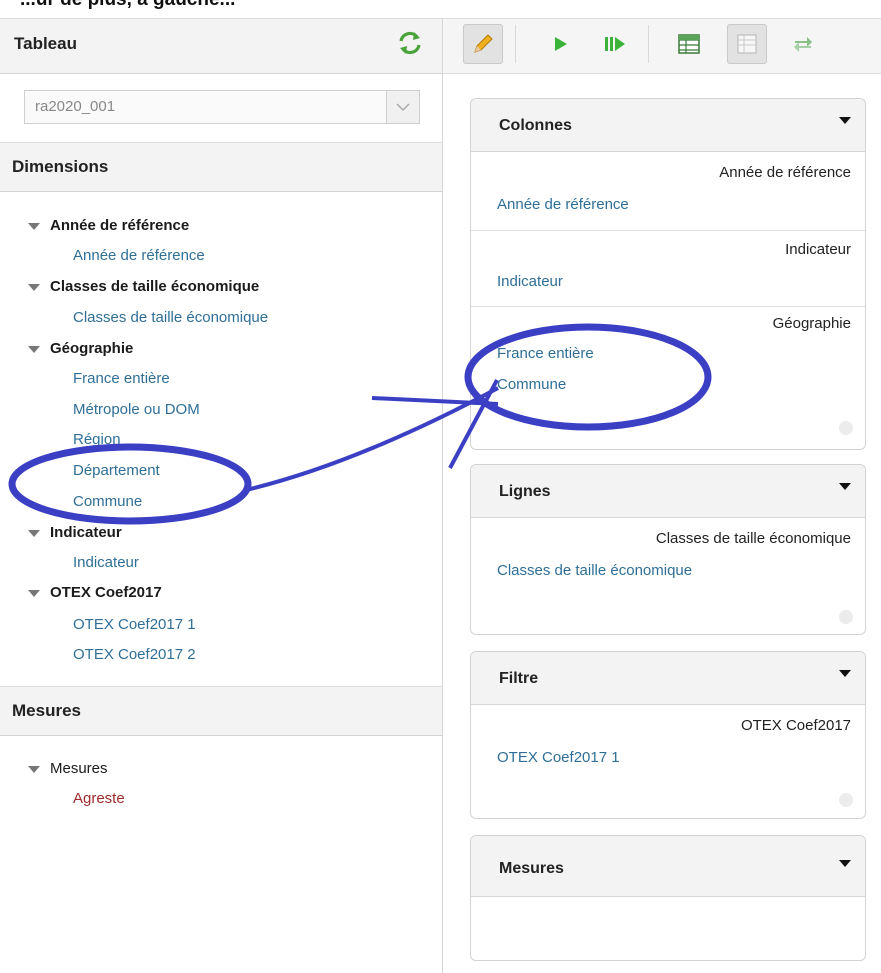 This screenshot has width=881, height=973. I want to click on zone-item-dimension: Indicateur, so click(818, 249).